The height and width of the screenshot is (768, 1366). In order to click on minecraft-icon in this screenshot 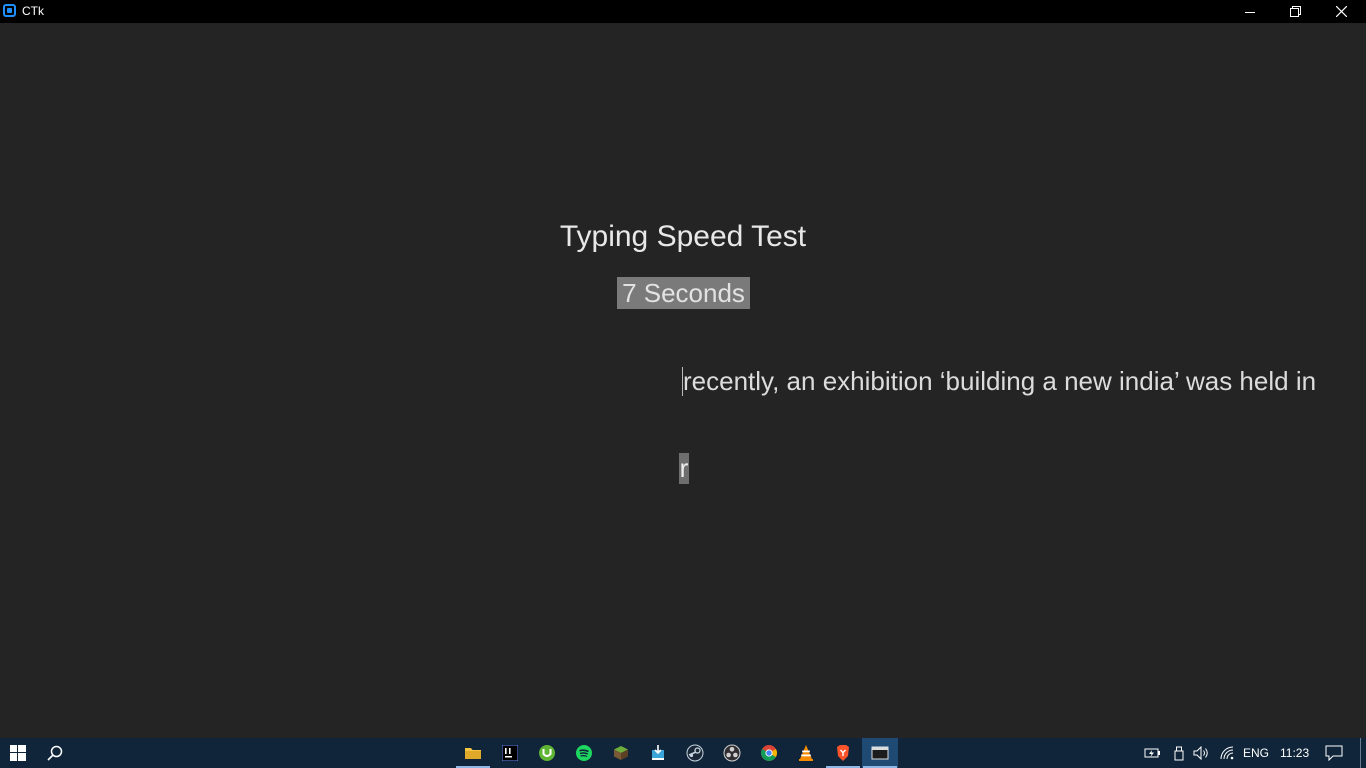, I will do `click(621, 753)`.